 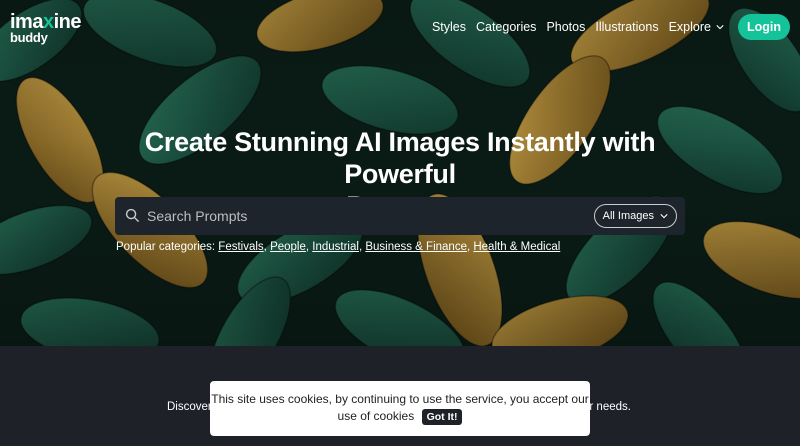 I want to click on search-icon, so click(x=132, y=215).